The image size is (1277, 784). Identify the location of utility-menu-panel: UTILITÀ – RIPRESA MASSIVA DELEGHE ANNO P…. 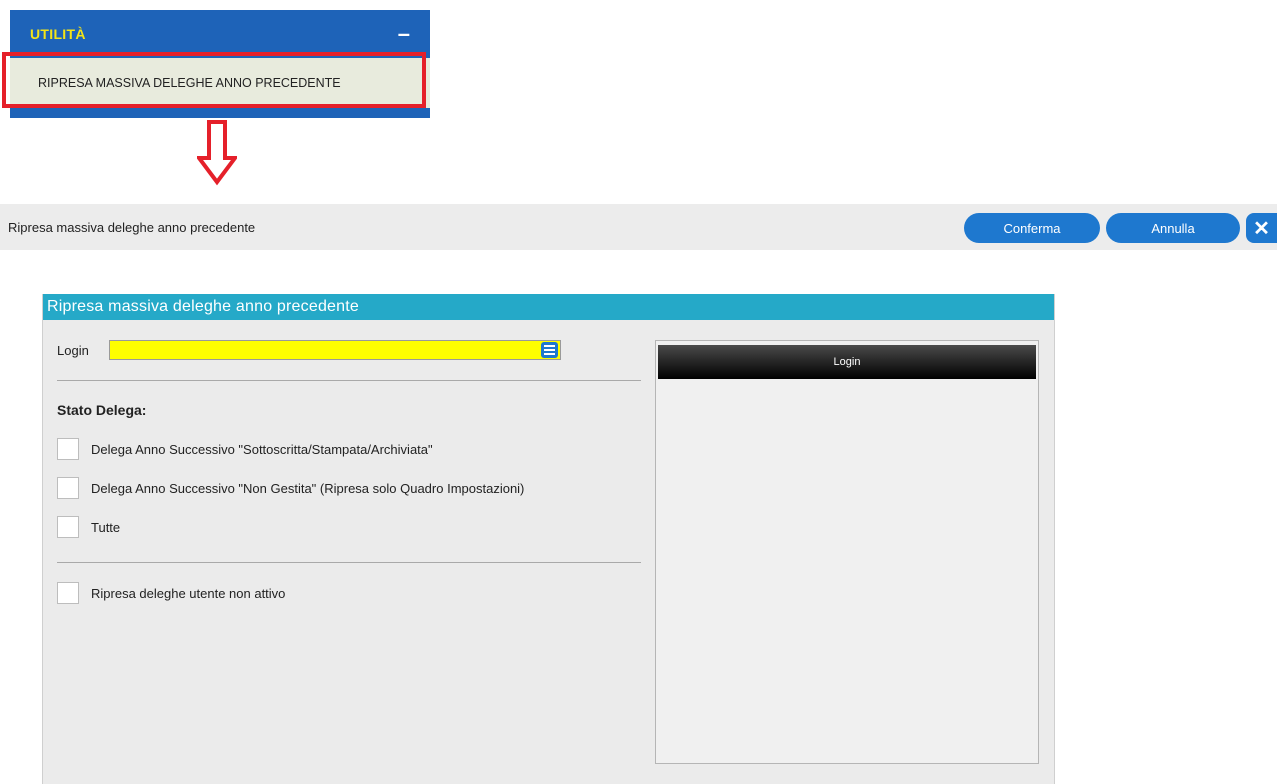
(220, 64).